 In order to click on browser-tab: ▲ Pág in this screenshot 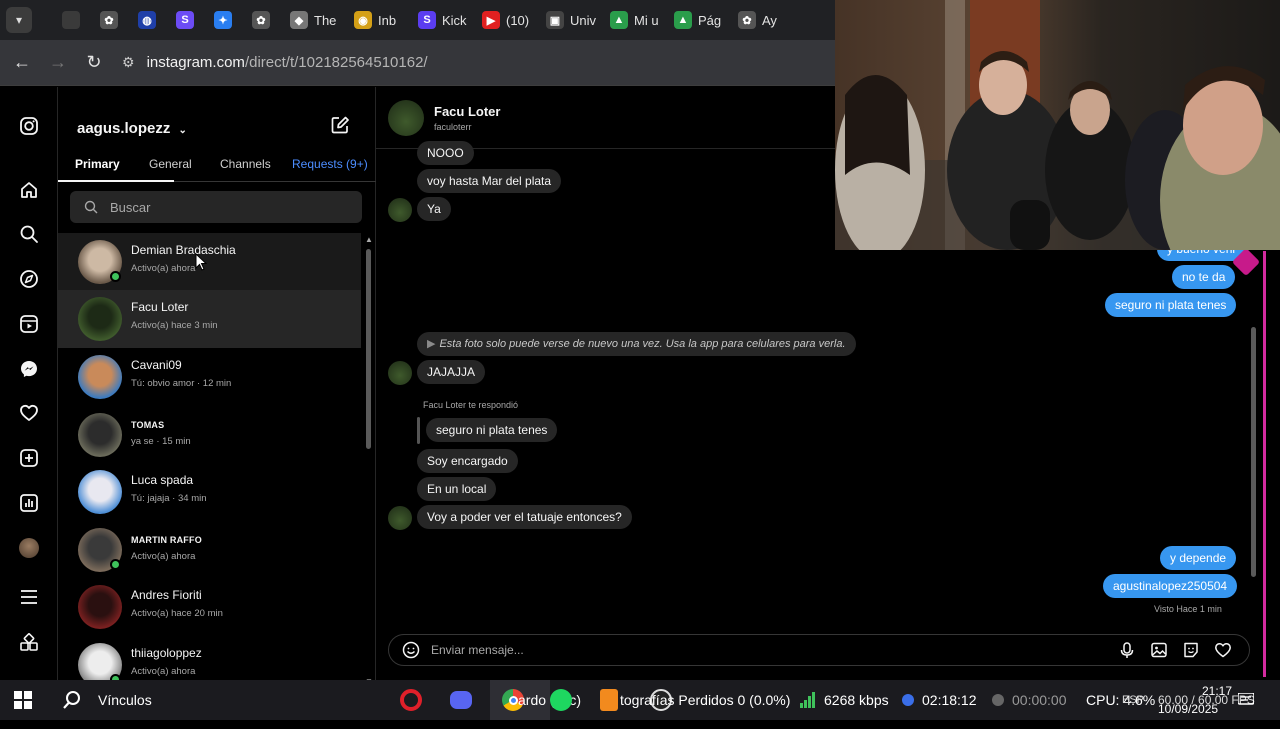, I will do `click(701, 20)`.